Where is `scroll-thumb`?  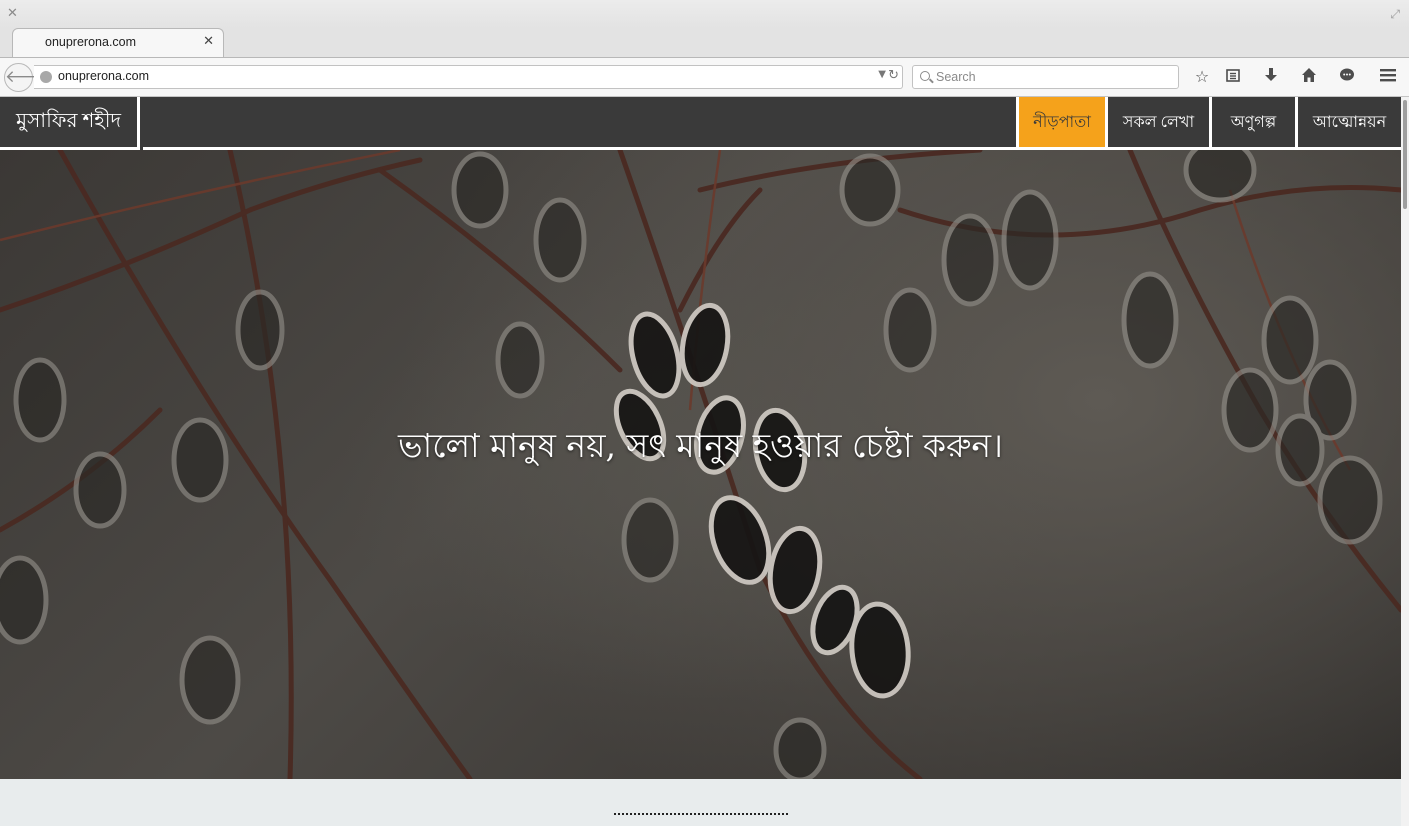 scroll-thumb is located at coordinates (1405, 154).